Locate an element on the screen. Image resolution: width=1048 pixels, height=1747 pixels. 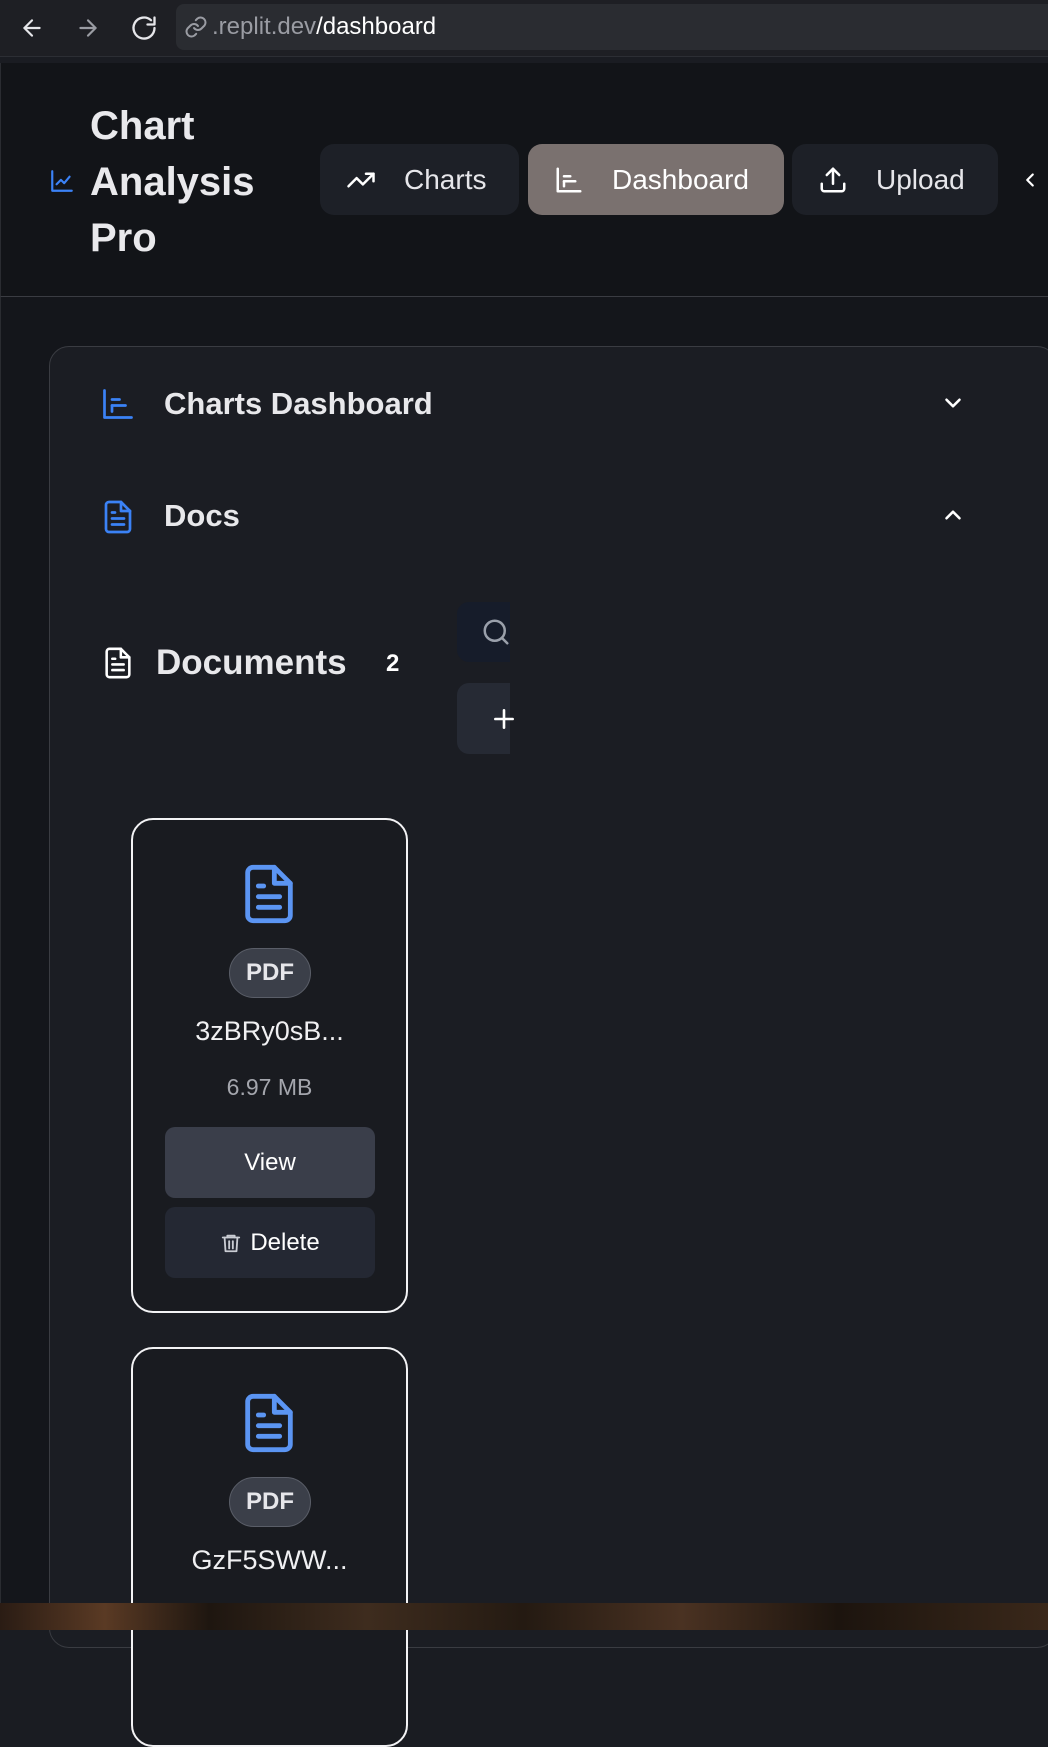
upload-icon is located at coordinates (833, 180).